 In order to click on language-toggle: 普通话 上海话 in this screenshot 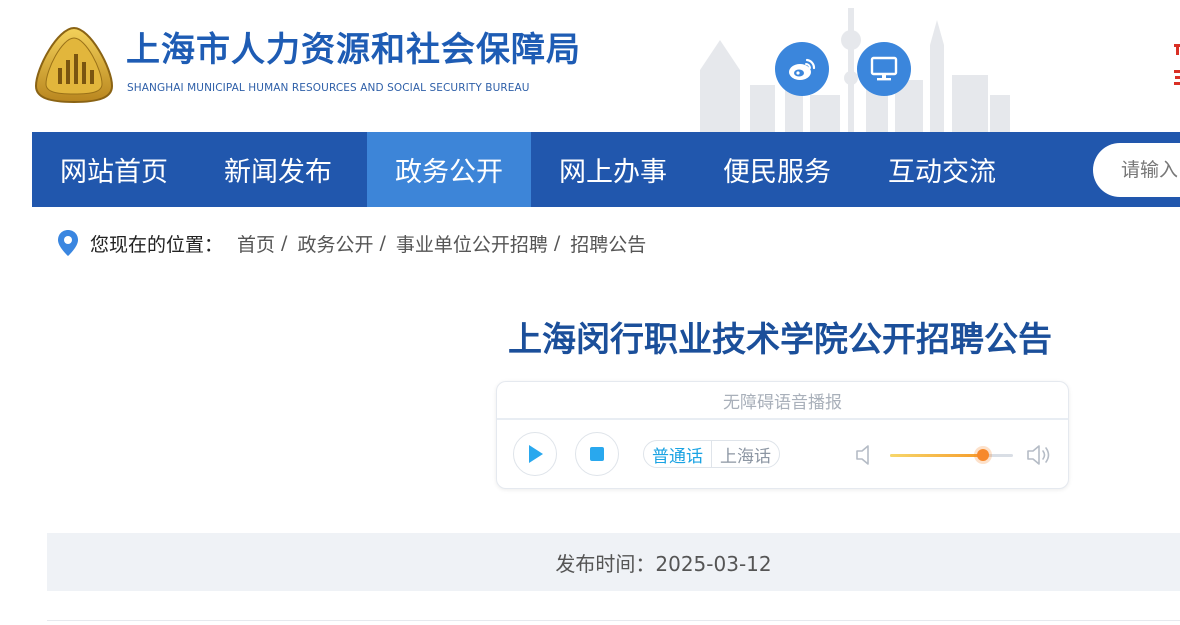, I will do `click(711, 454)`.